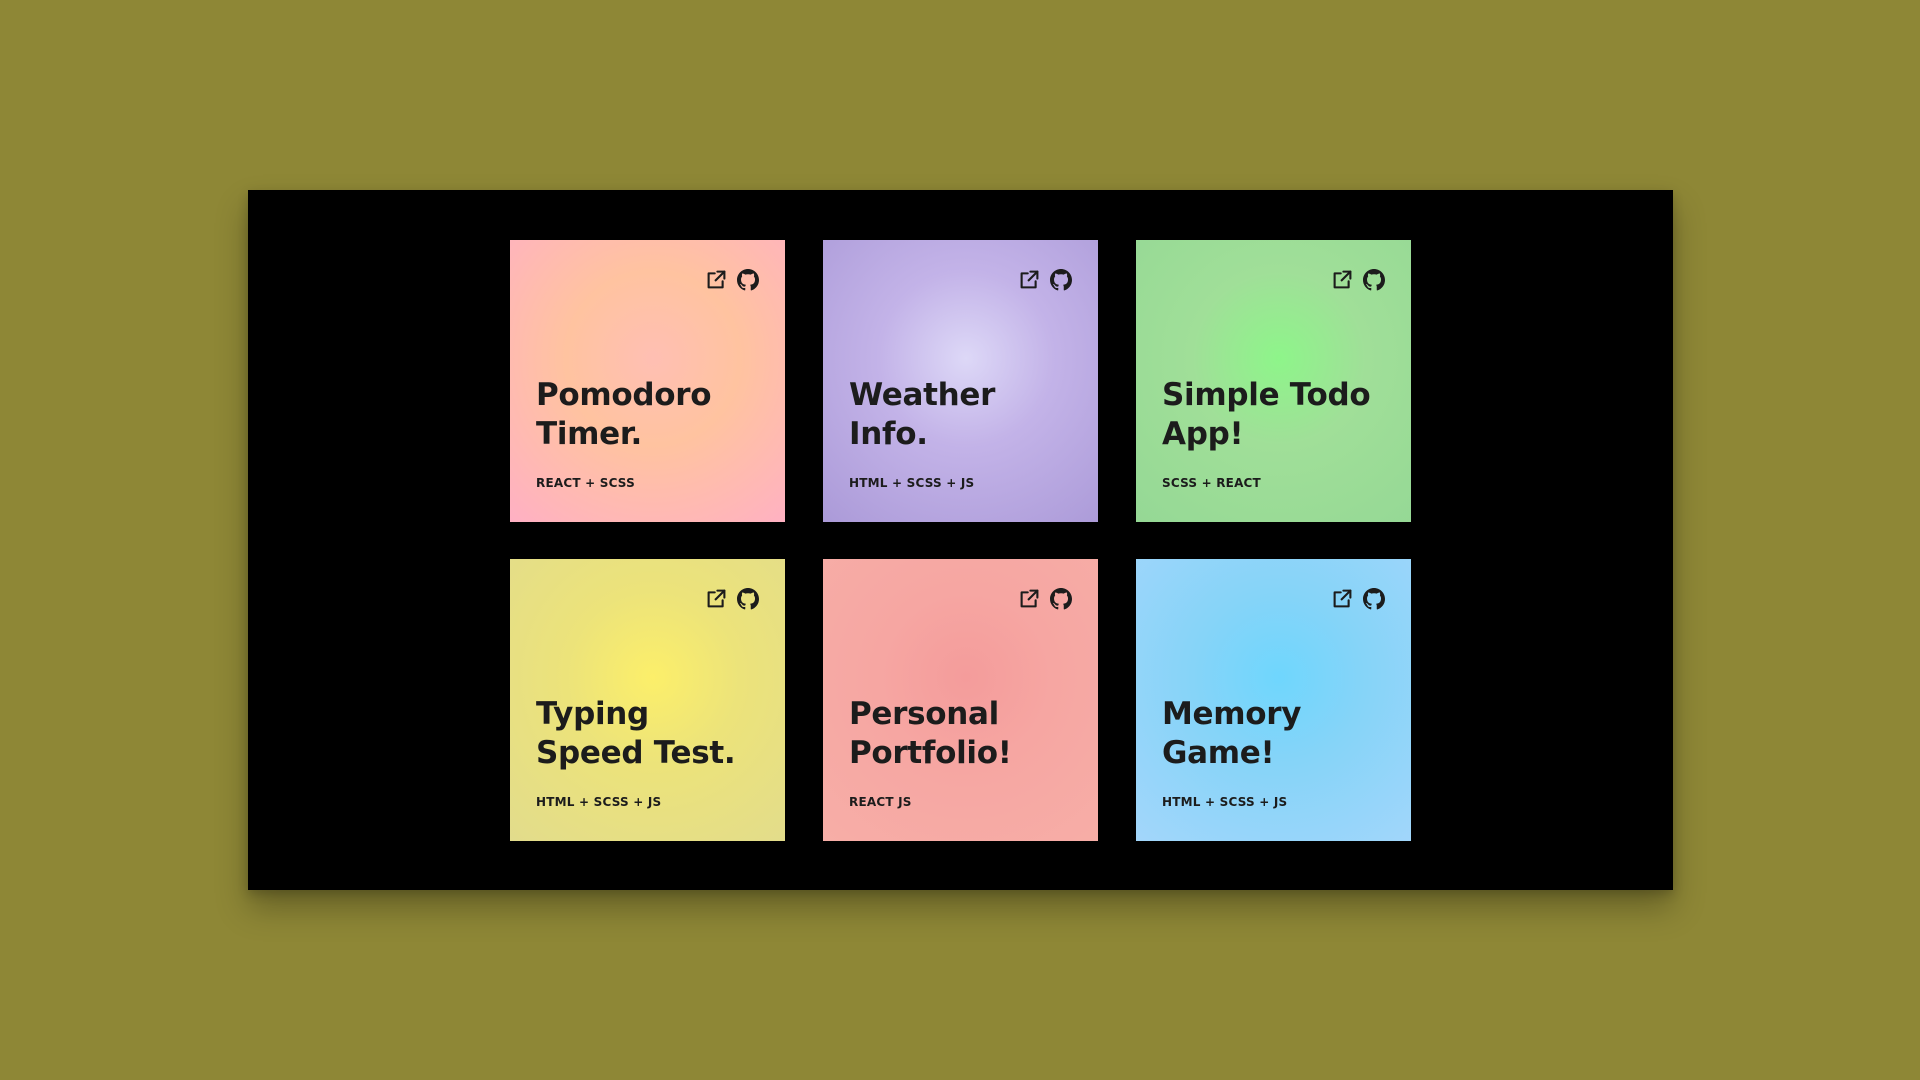 The image size is (1920, 1080). I want to click on project-card-simple-todo-app: Simple Todo App! SCSS + REACT, so click(1273, 381).